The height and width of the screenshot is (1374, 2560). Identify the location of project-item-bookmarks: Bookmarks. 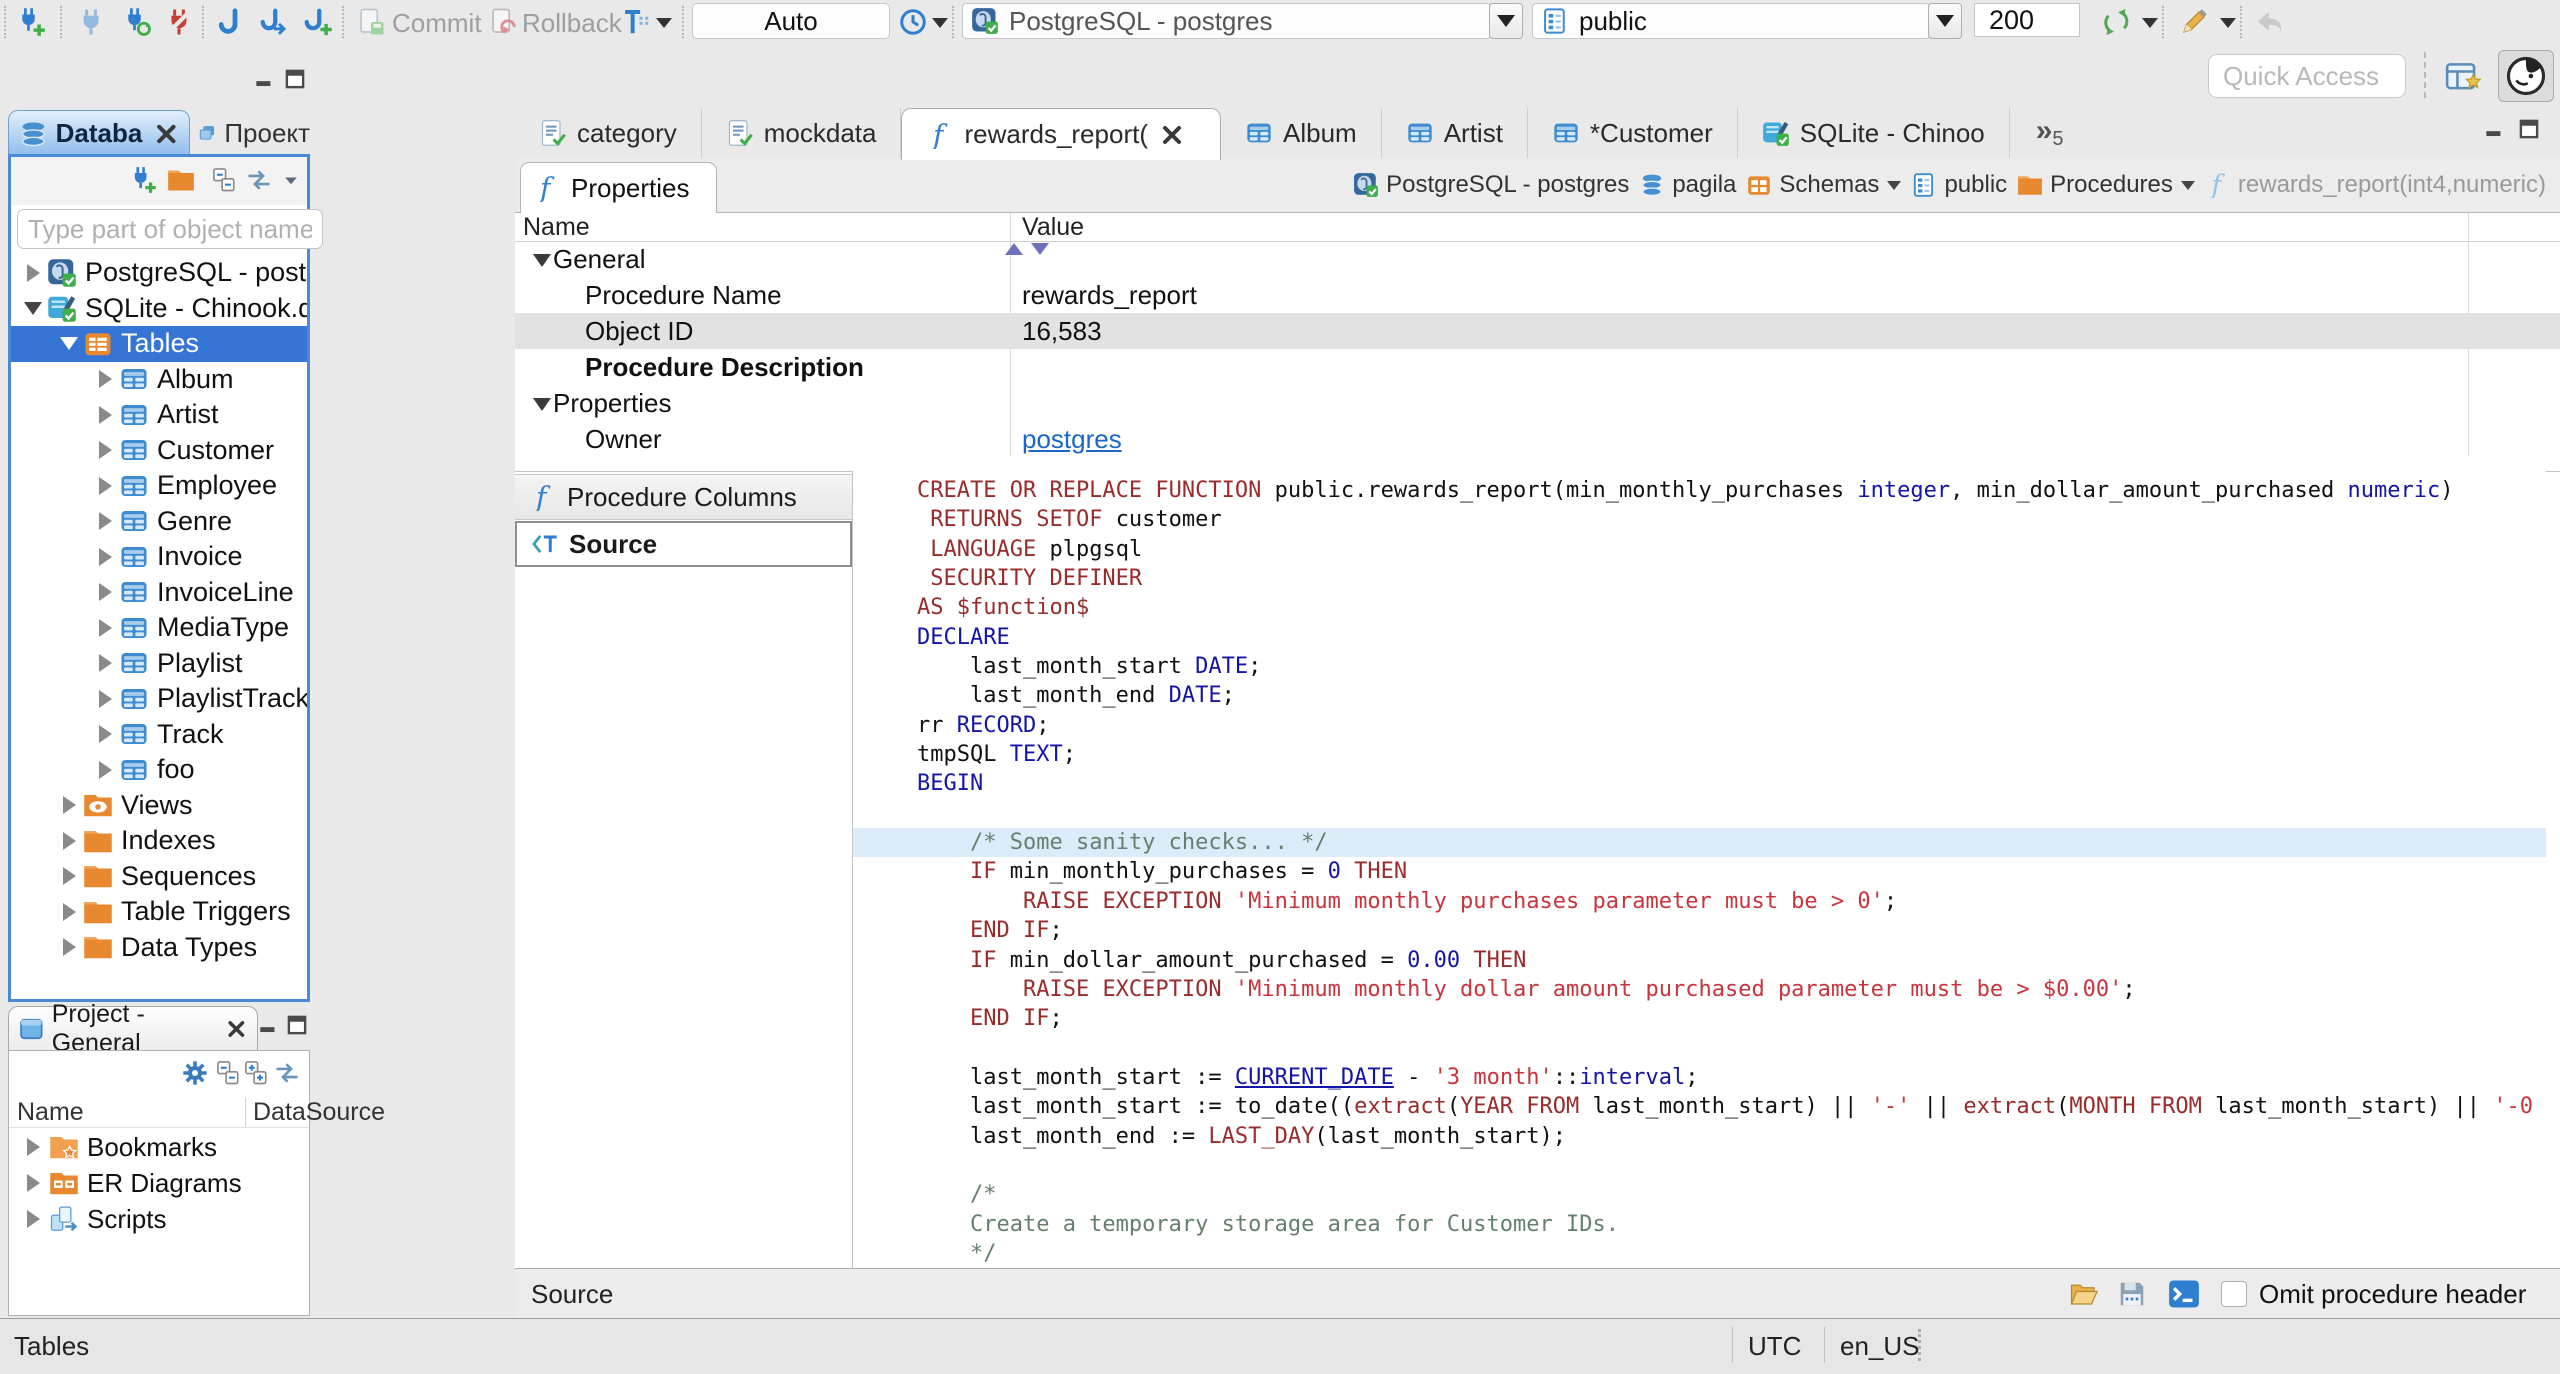
(159, 1147).